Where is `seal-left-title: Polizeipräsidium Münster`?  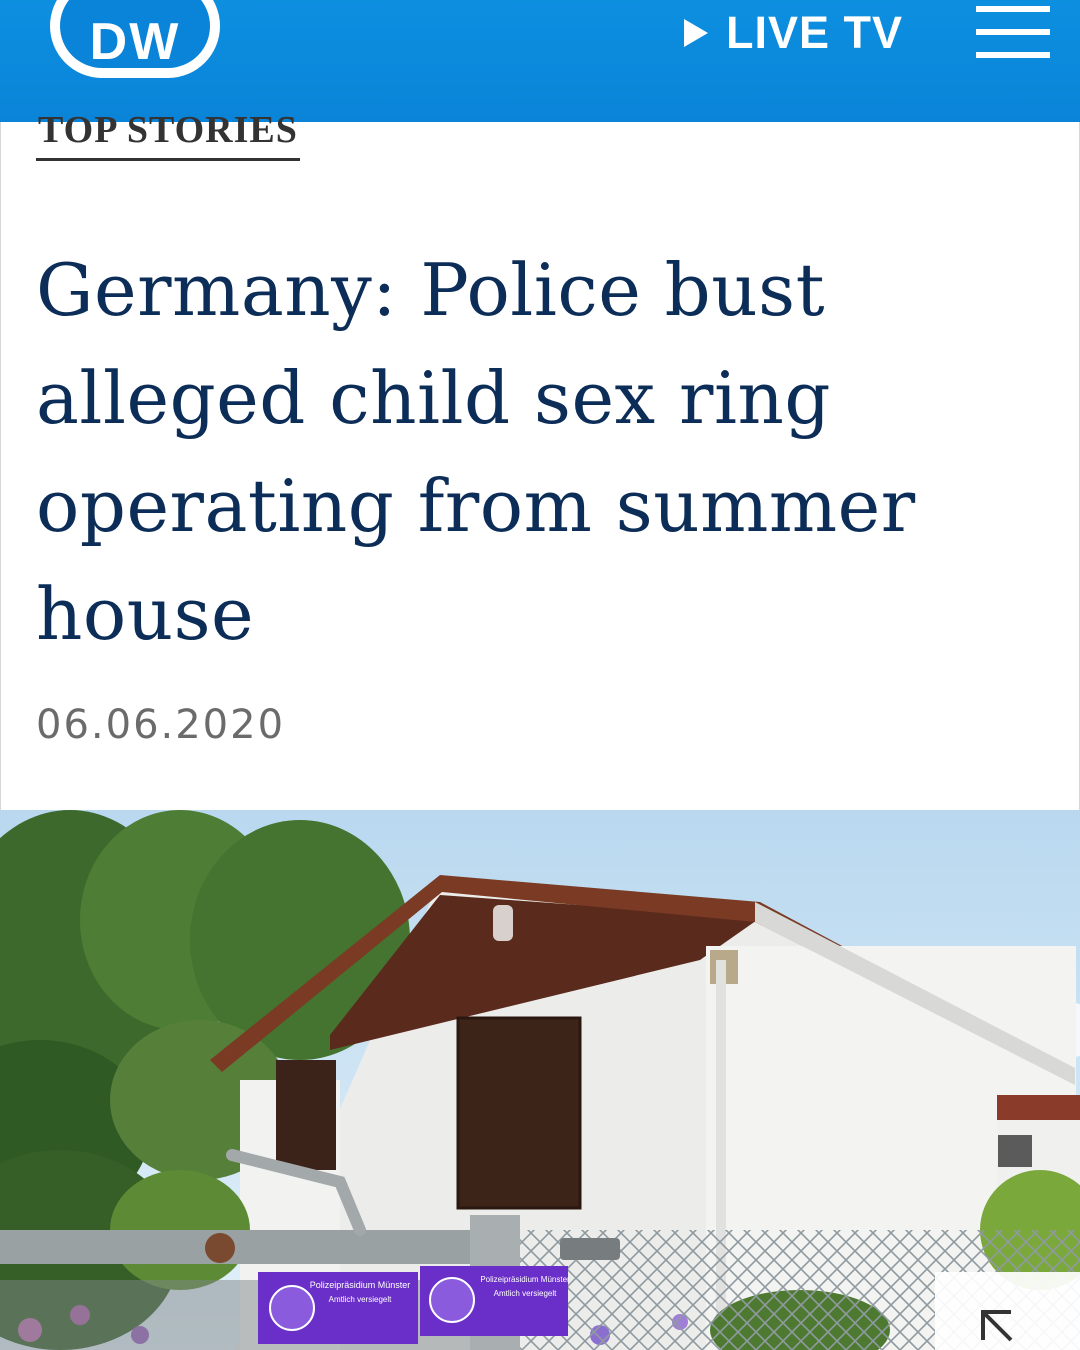 seal-left-title: Polizeipräsidium Münster is located at coordinates (360, 1285).